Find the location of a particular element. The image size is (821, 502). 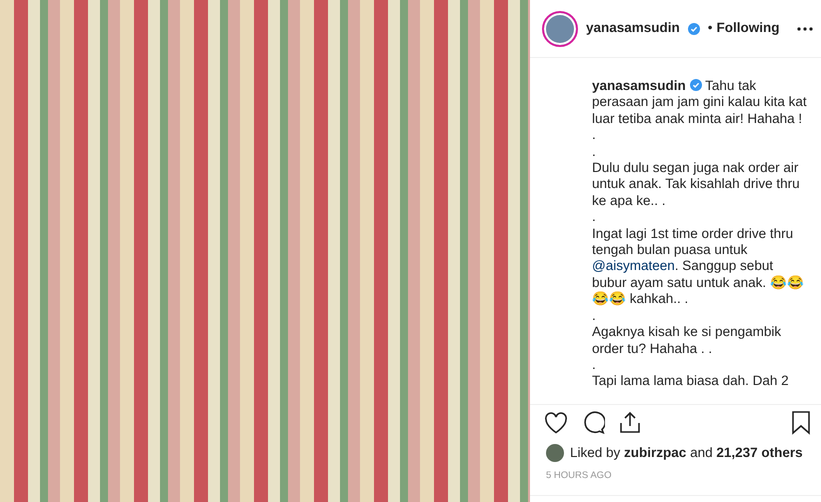

profile-avatar is located at coordinates (560, 28).